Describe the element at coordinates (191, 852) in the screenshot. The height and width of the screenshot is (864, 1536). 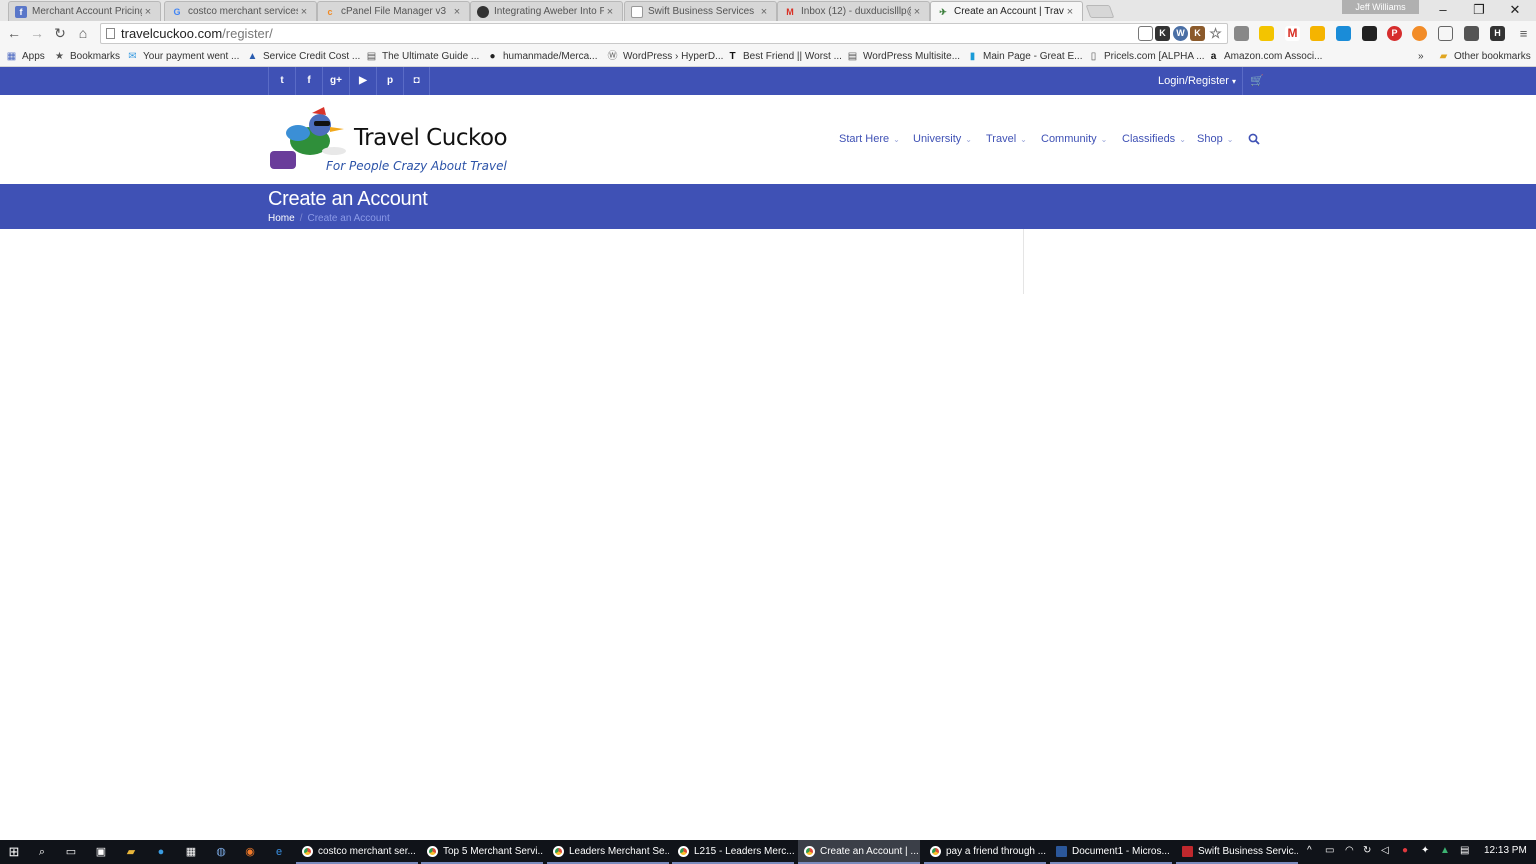
I see `calculator-icon: ▦` at that location.